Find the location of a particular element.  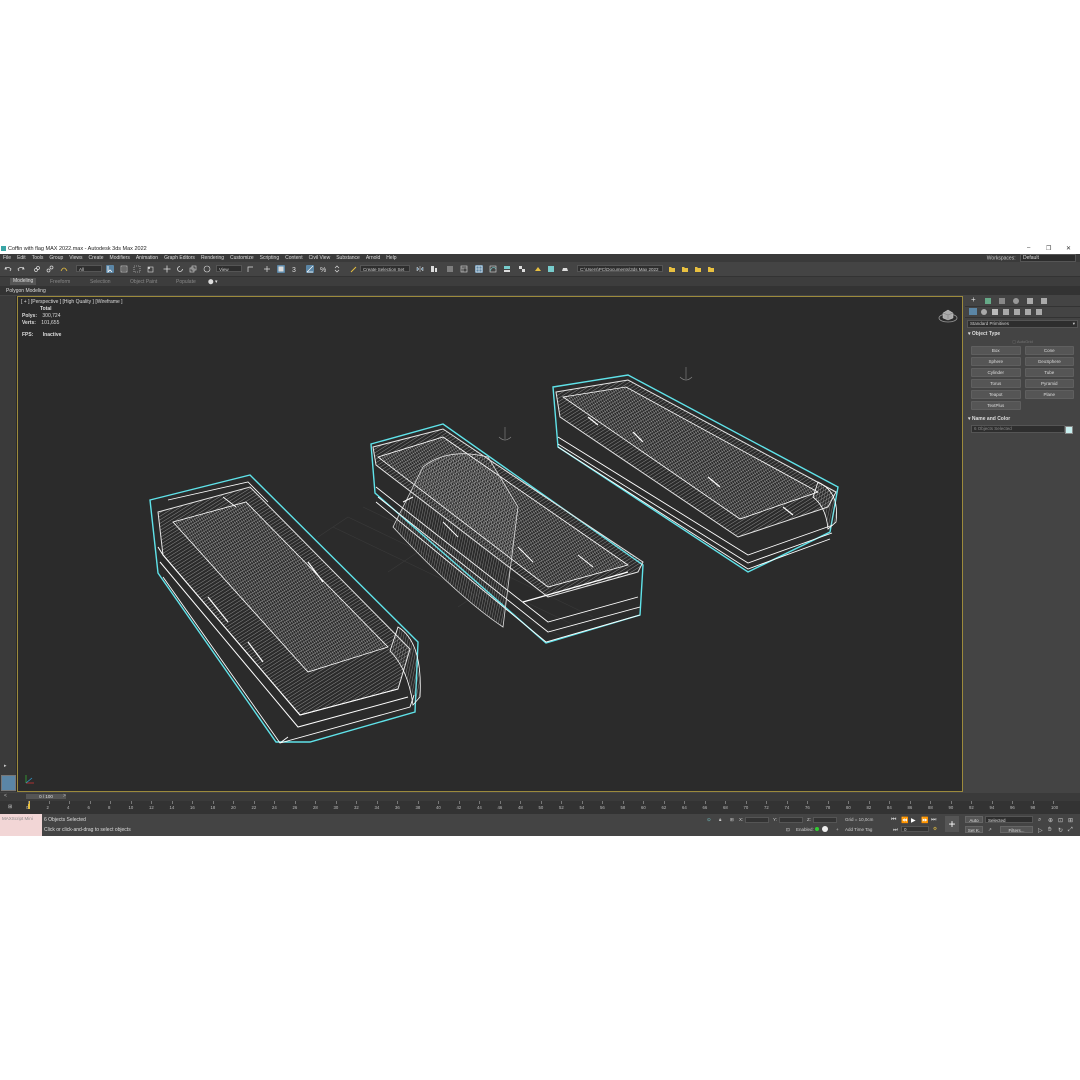

save-folder-icon is located at coordinates (698, 269).